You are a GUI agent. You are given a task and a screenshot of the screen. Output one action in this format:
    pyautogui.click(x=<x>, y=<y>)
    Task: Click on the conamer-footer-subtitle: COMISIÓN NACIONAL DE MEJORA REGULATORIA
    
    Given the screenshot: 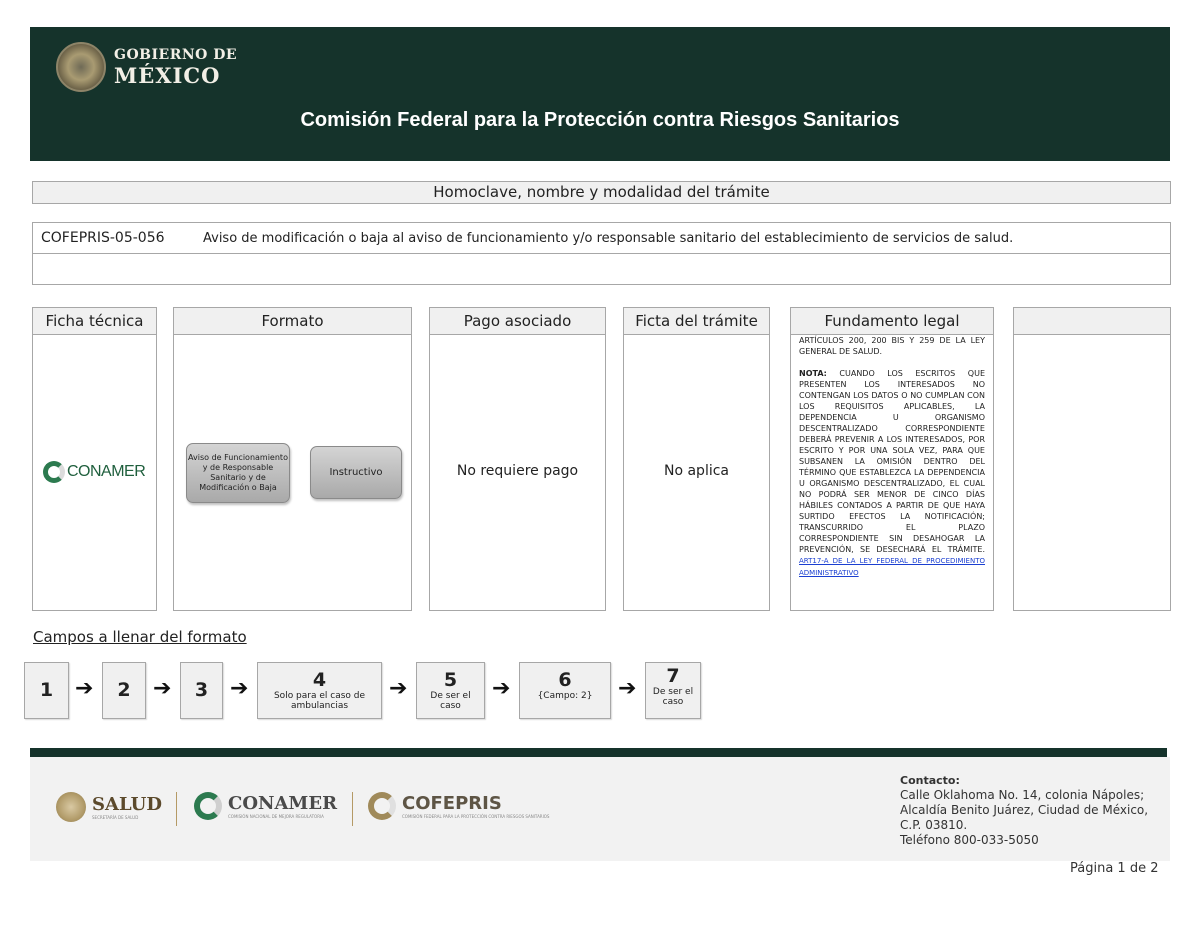 What is the action you would take?
    pyautogui.click(x=276, y=816)
    